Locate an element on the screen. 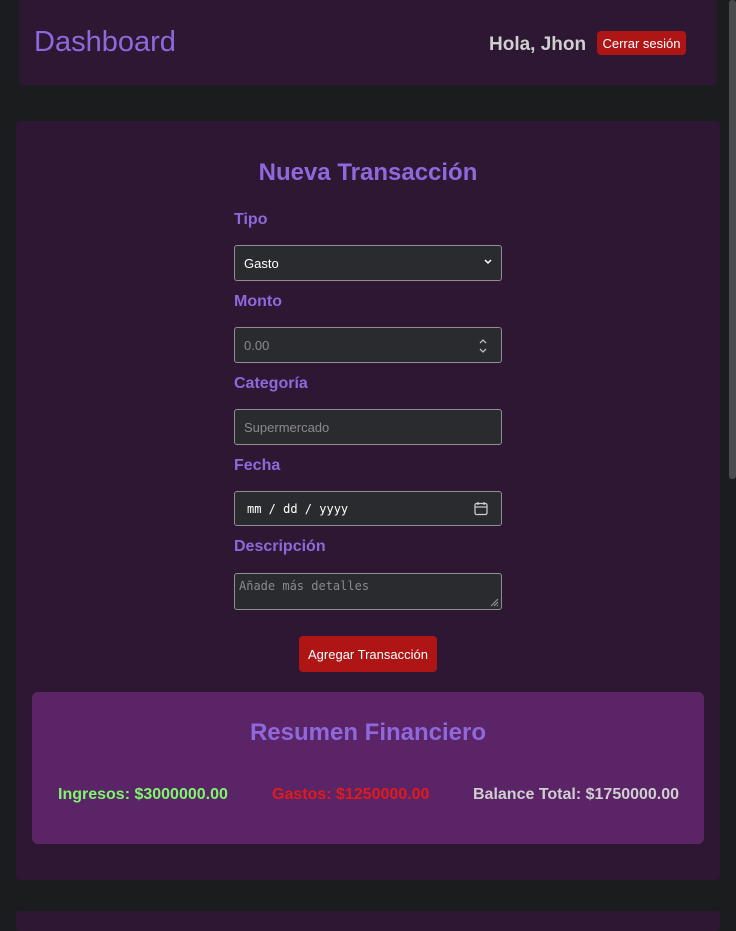 The width and height of the screenshot is (736, 931). date-placeholder: mm / dd / yyyy is located at coordinates (298, 509).